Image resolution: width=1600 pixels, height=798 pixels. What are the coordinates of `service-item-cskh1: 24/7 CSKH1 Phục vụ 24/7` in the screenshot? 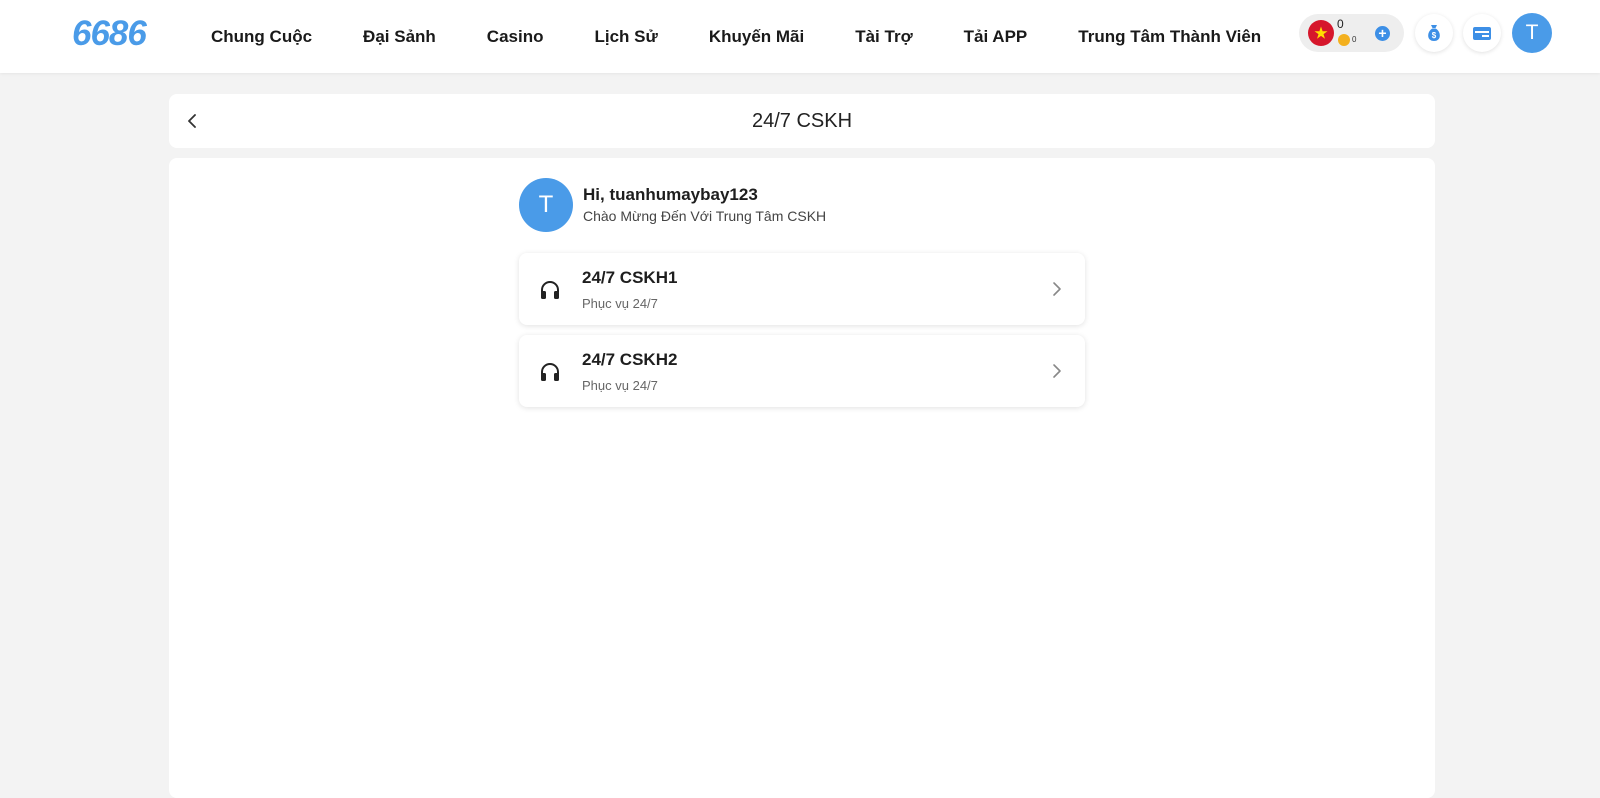 It's located at (802, 289).